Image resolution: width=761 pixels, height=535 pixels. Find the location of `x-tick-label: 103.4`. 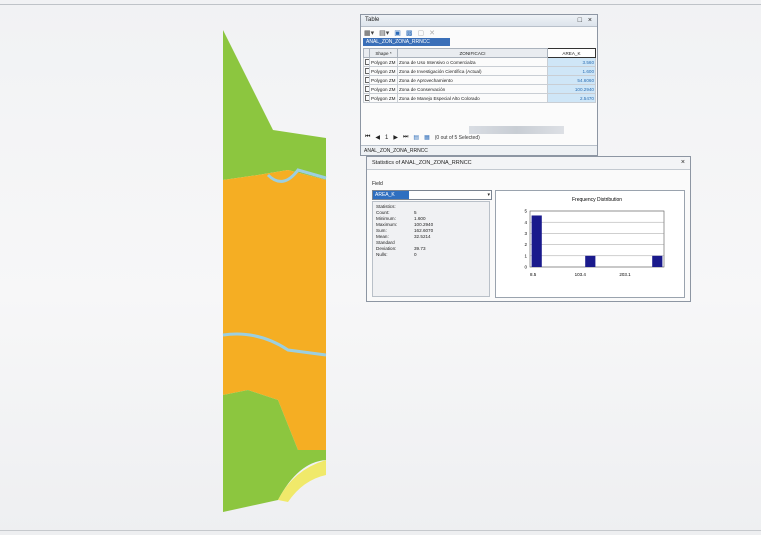

x-tick-label: 103.4 is located at coordinates (581, 274).